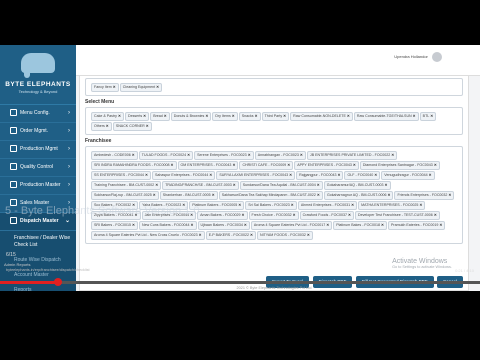 This screenshot has height=360, width=480. Describe the element at coordinates (269, 205) in the screenshot. I see `chip-label: Sri Sai Bakers - FOC0023` at that location.